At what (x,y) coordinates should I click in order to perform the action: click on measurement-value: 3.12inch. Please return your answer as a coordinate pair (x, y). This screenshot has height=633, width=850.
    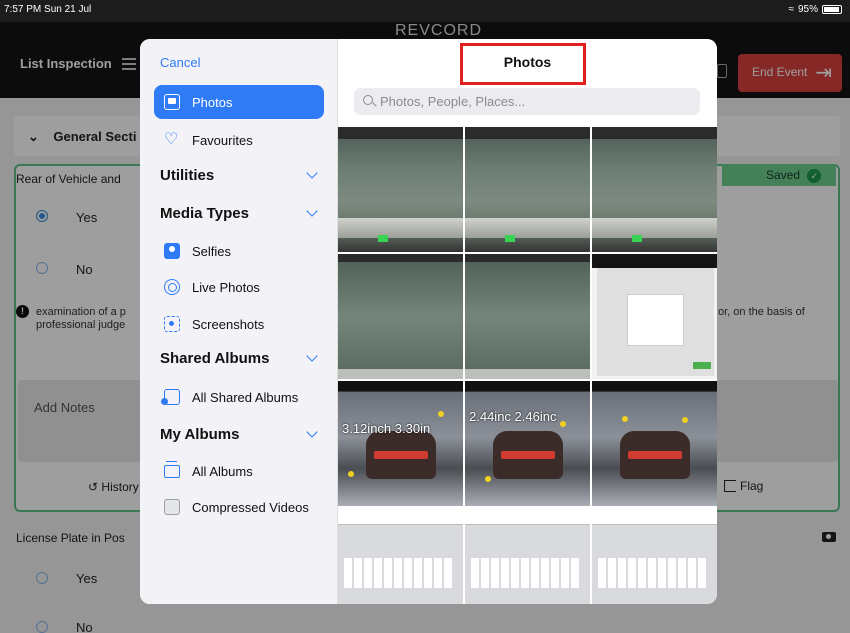
    Looking at the image, I should click on (367, 428).